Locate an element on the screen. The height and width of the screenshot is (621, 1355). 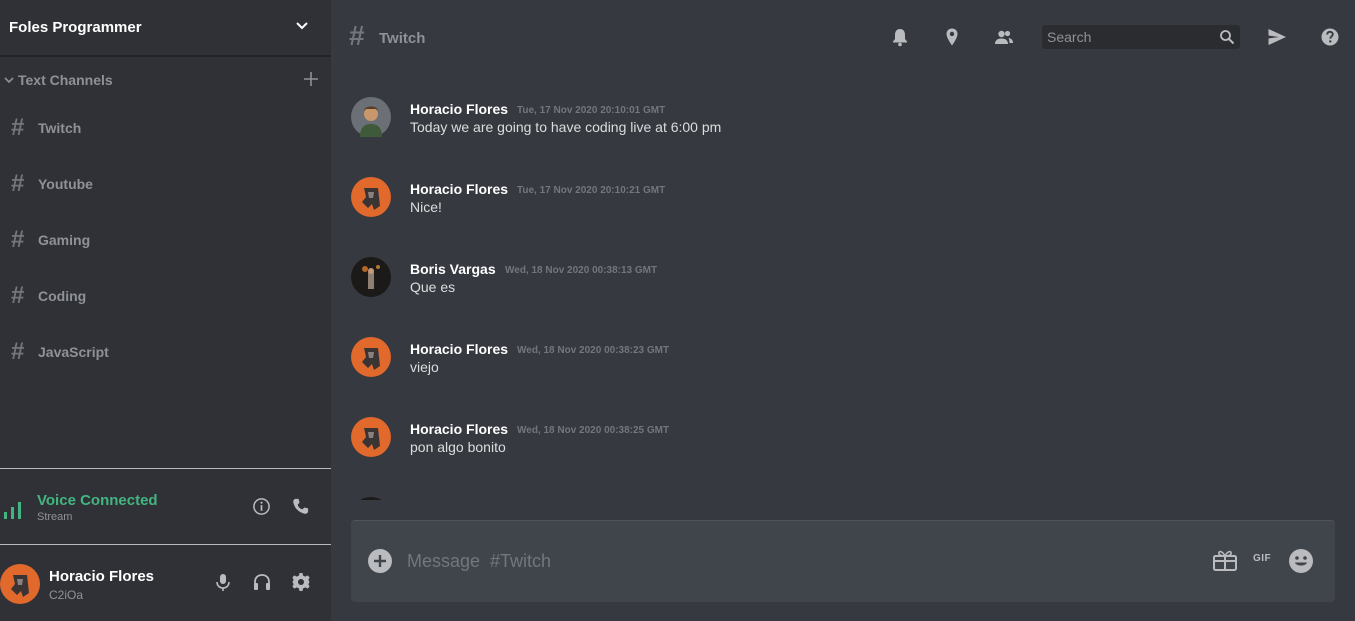
bell-icon is located at coordinates (900, 37).